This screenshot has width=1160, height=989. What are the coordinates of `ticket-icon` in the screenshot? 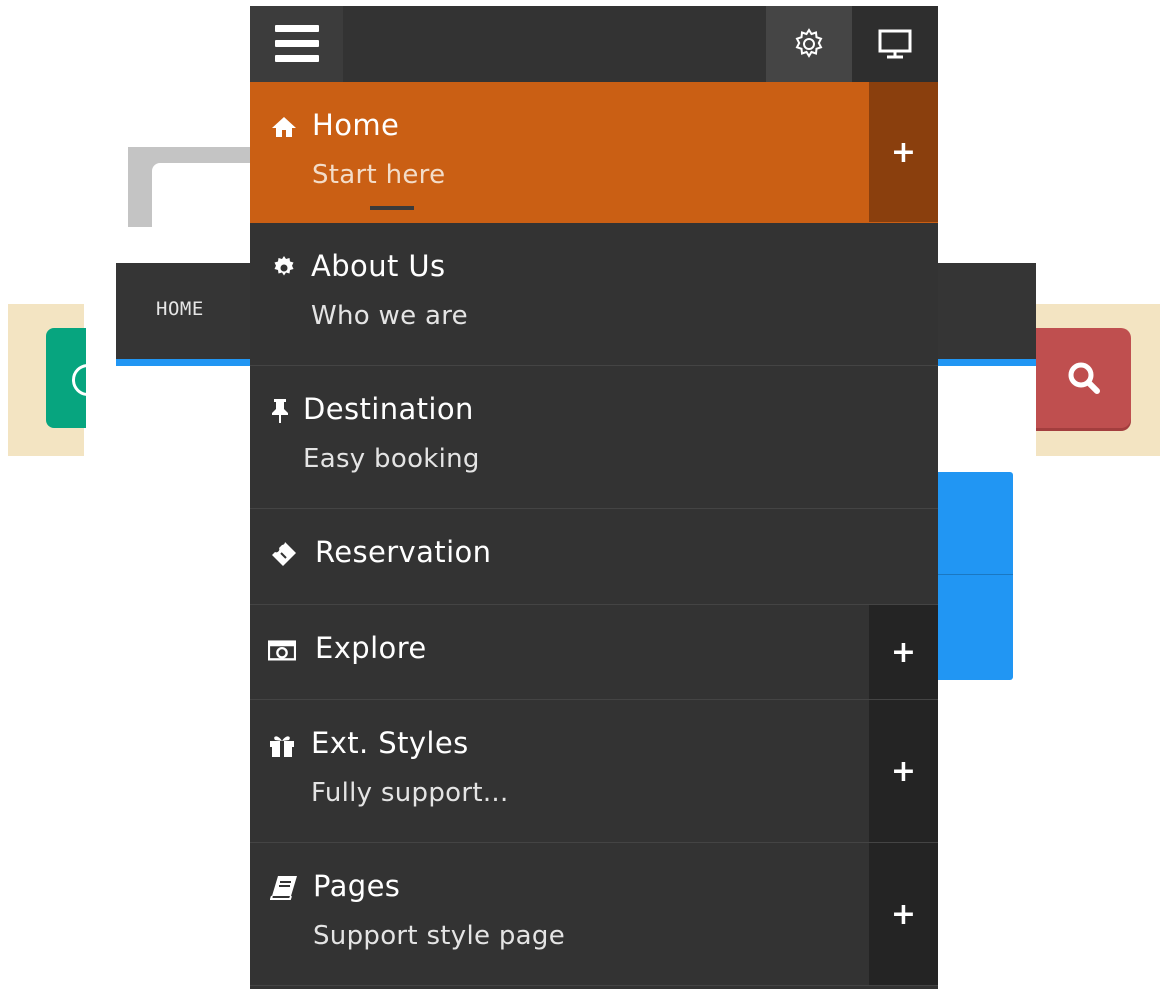 It's located at (284, 554).